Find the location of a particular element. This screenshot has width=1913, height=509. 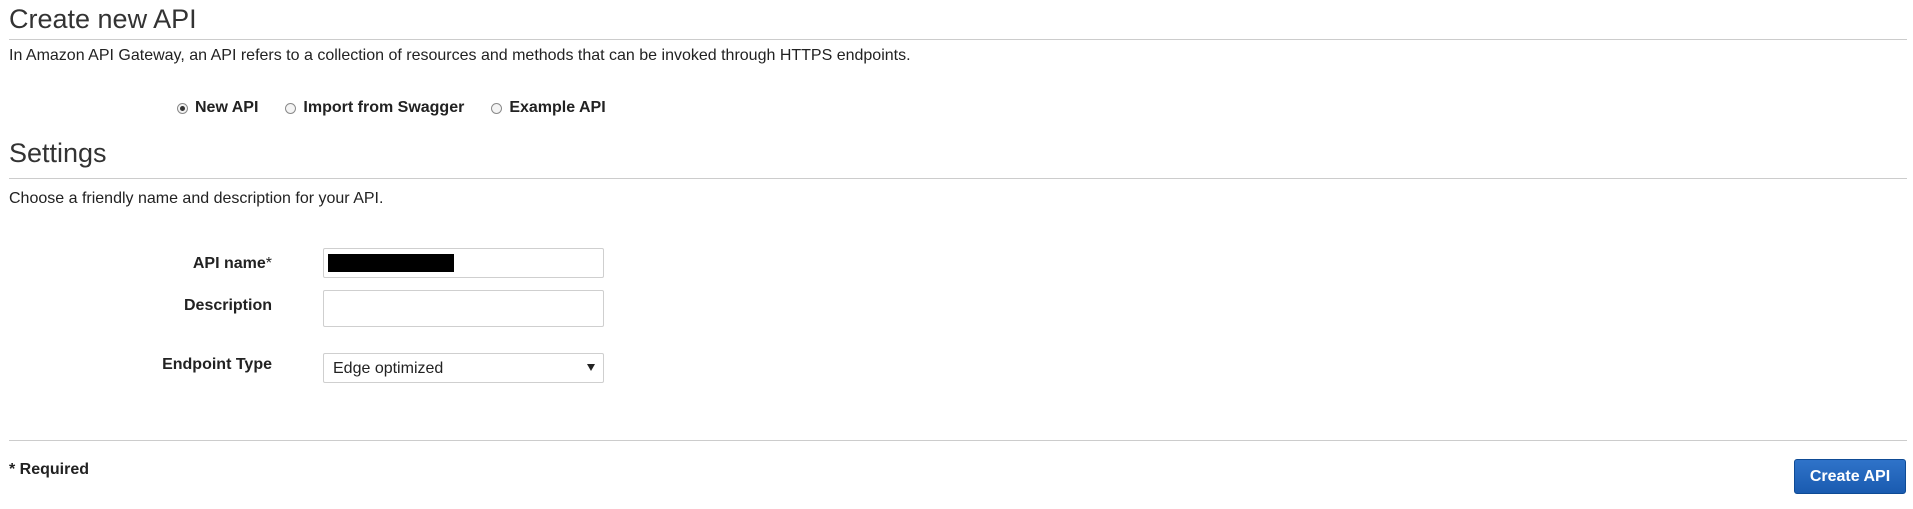

api-source-radio-group: New API Import from Swagger Example API is located at coordinates (405, 108).